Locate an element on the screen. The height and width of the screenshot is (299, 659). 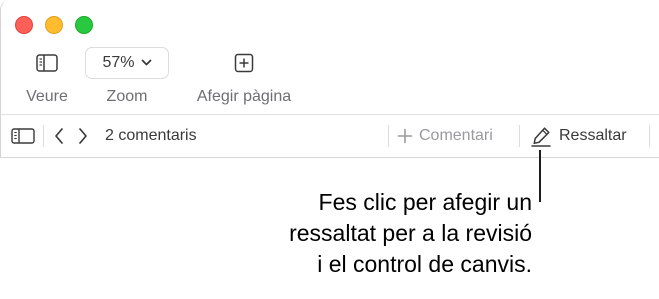
zoom-popup-button: 57% is located at coordinates (127, 63).